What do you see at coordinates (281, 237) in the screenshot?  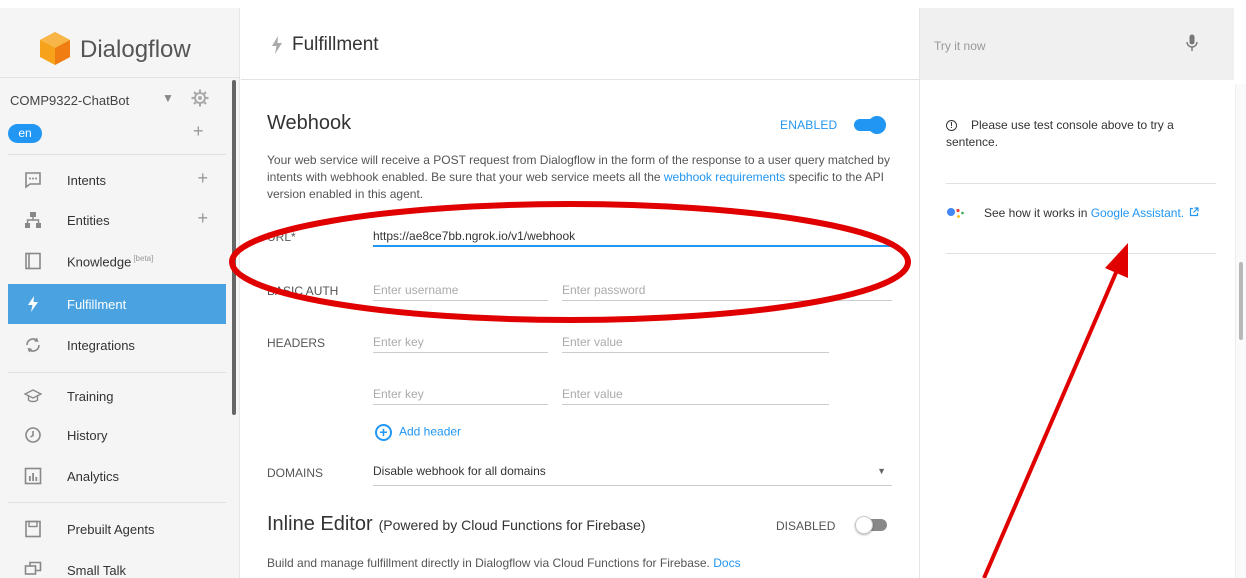 I see `url-label: URL*` at bounding box center [281, 237].